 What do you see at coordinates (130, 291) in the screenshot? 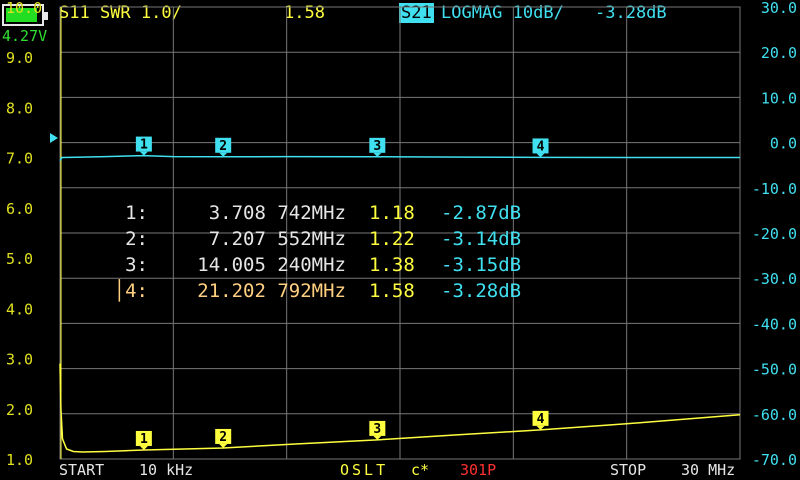
I see `marker-id: │4:` at bounding box center [130, 291].